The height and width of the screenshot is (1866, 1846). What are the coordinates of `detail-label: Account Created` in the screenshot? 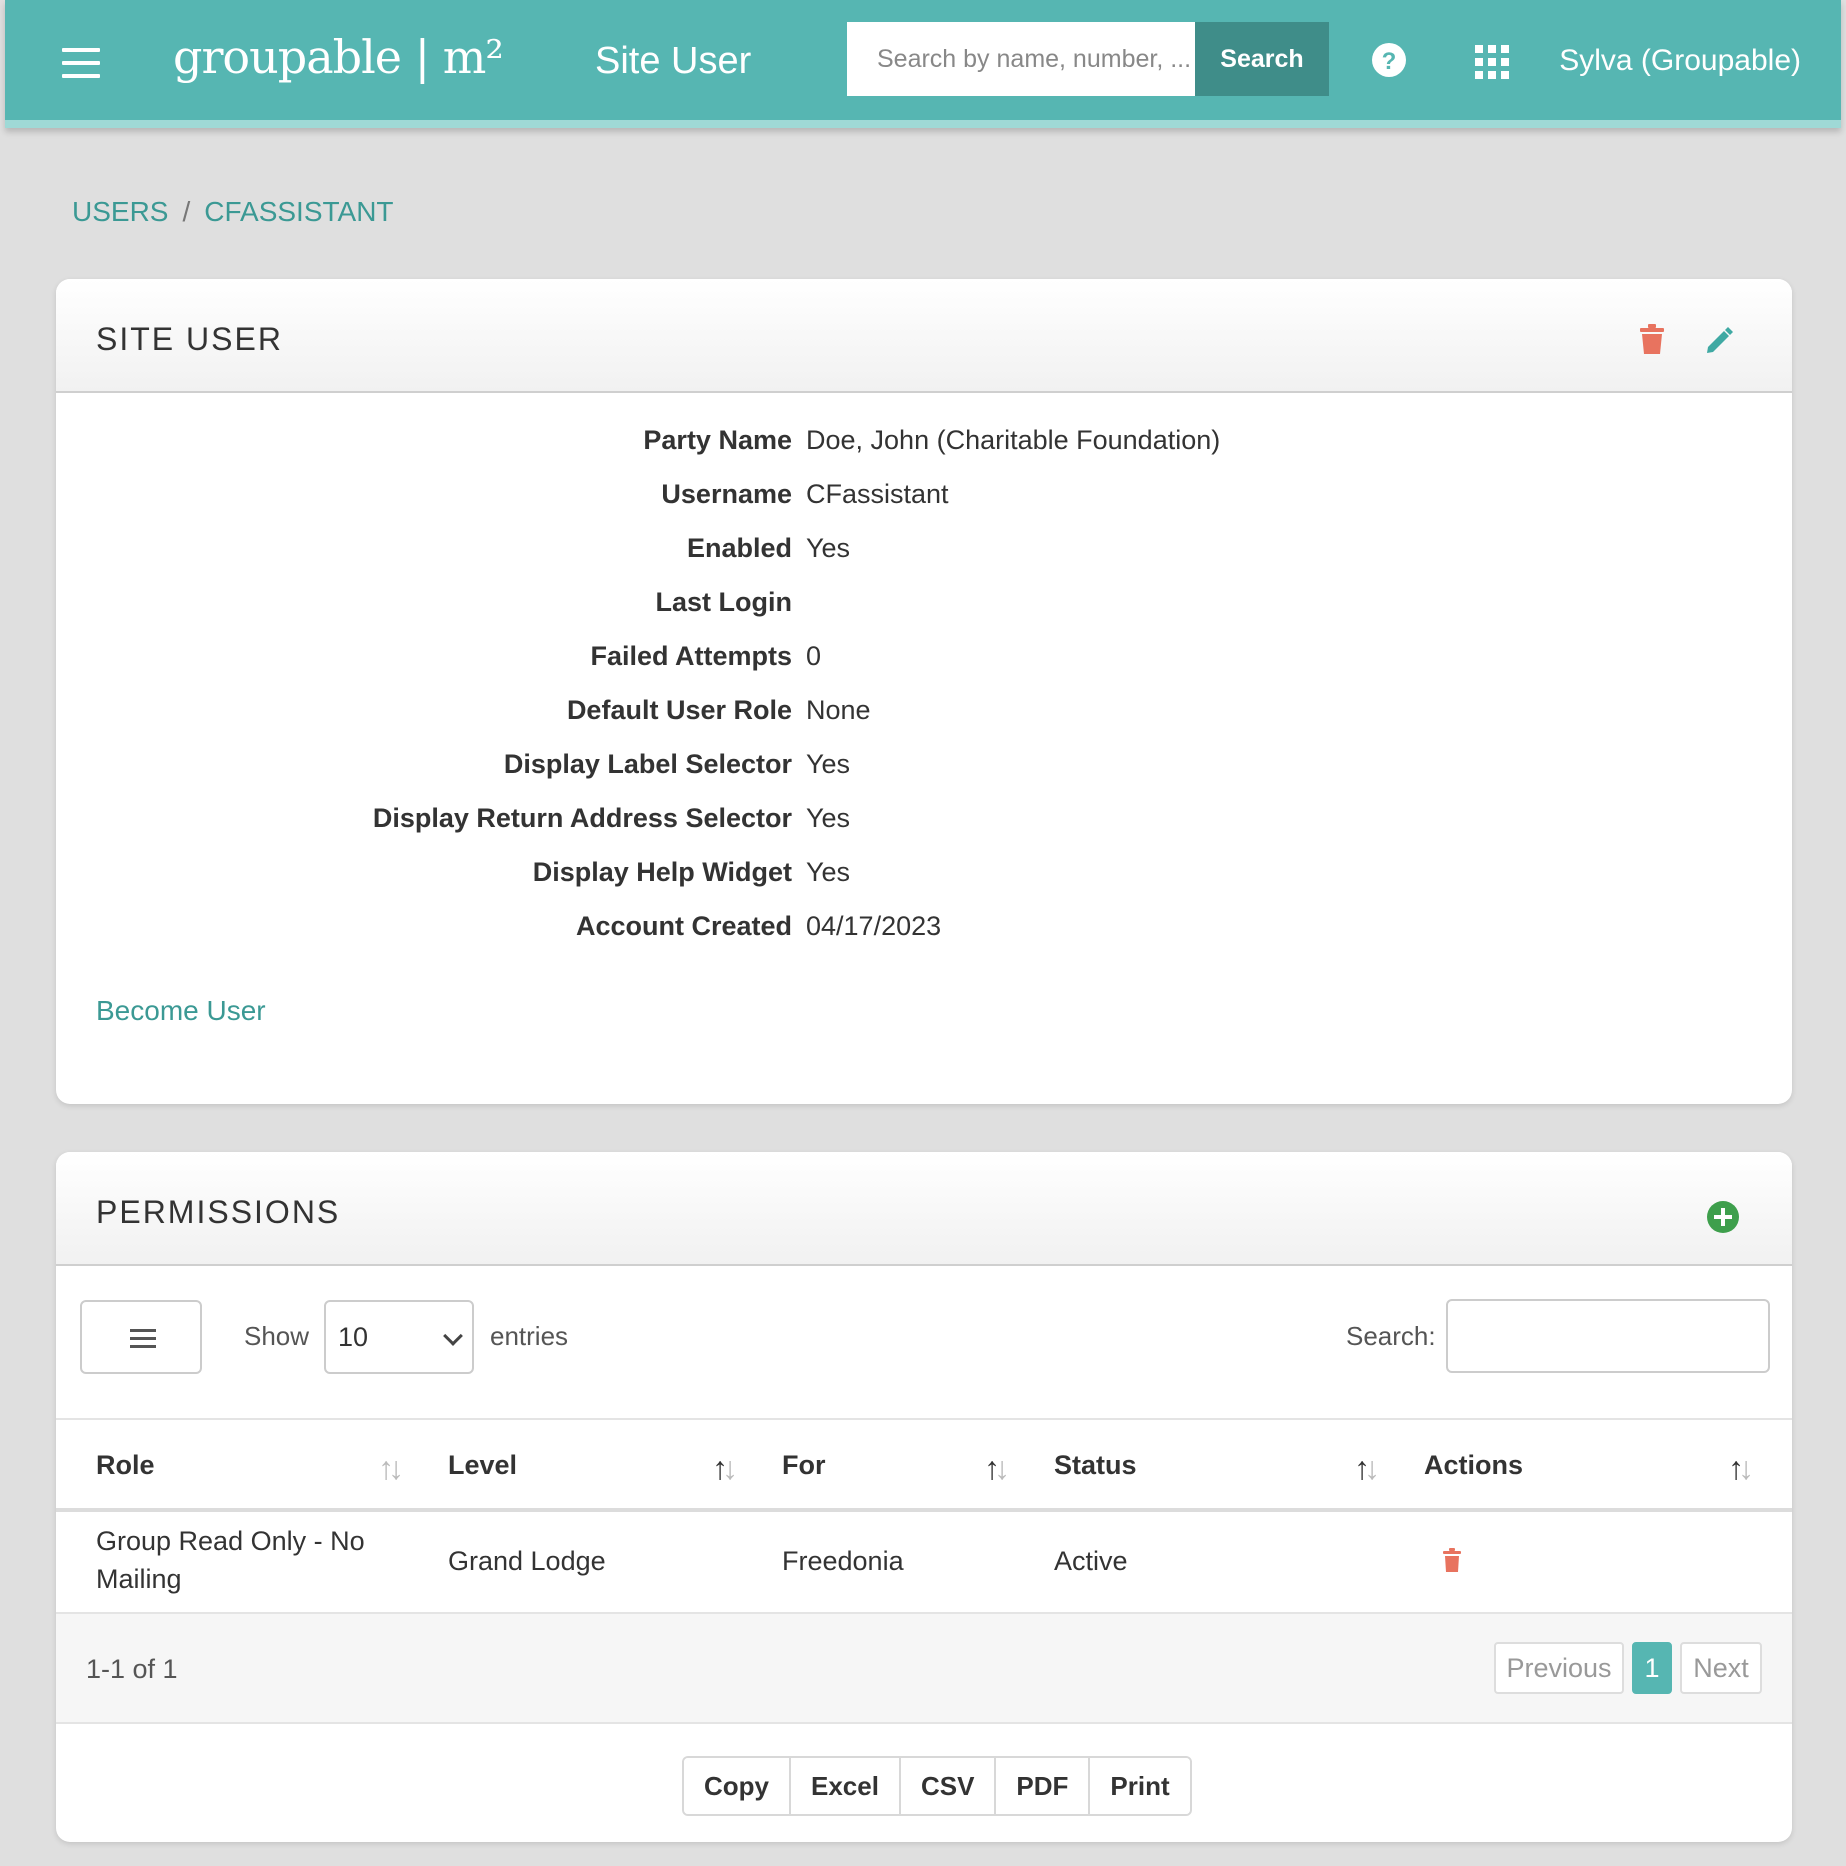 It's located at (683, 926).